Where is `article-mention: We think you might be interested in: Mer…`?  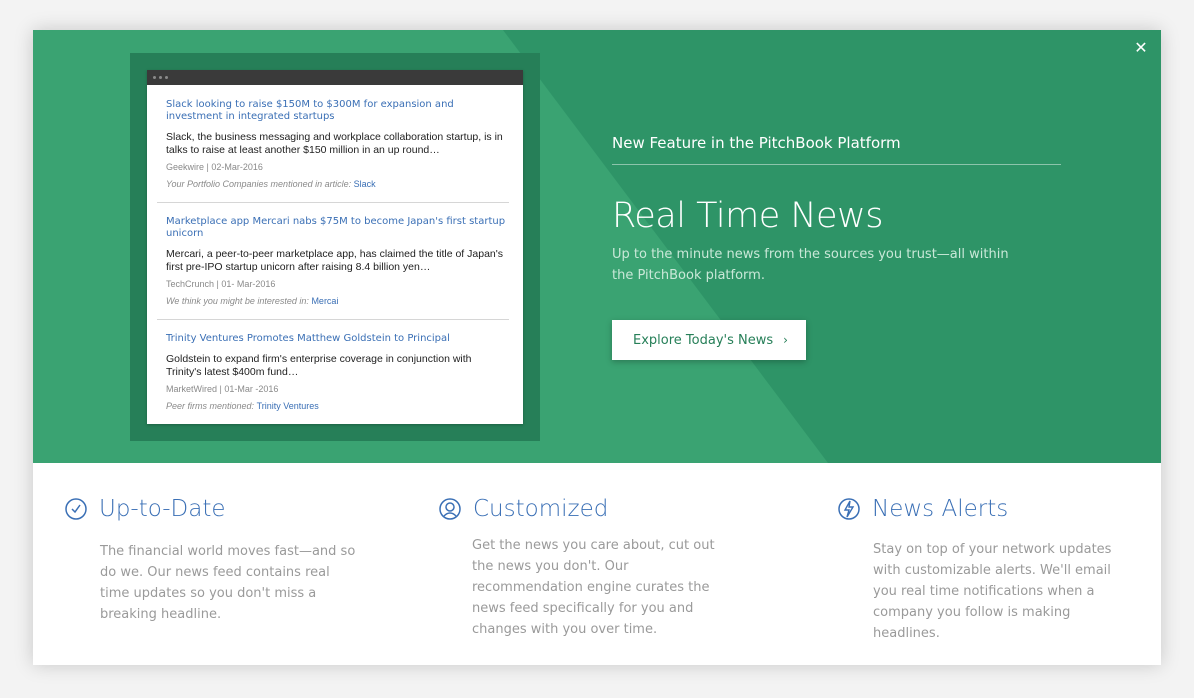
article-mention: We think you might be interested in: Mer… is located at coordinates (337, 301).